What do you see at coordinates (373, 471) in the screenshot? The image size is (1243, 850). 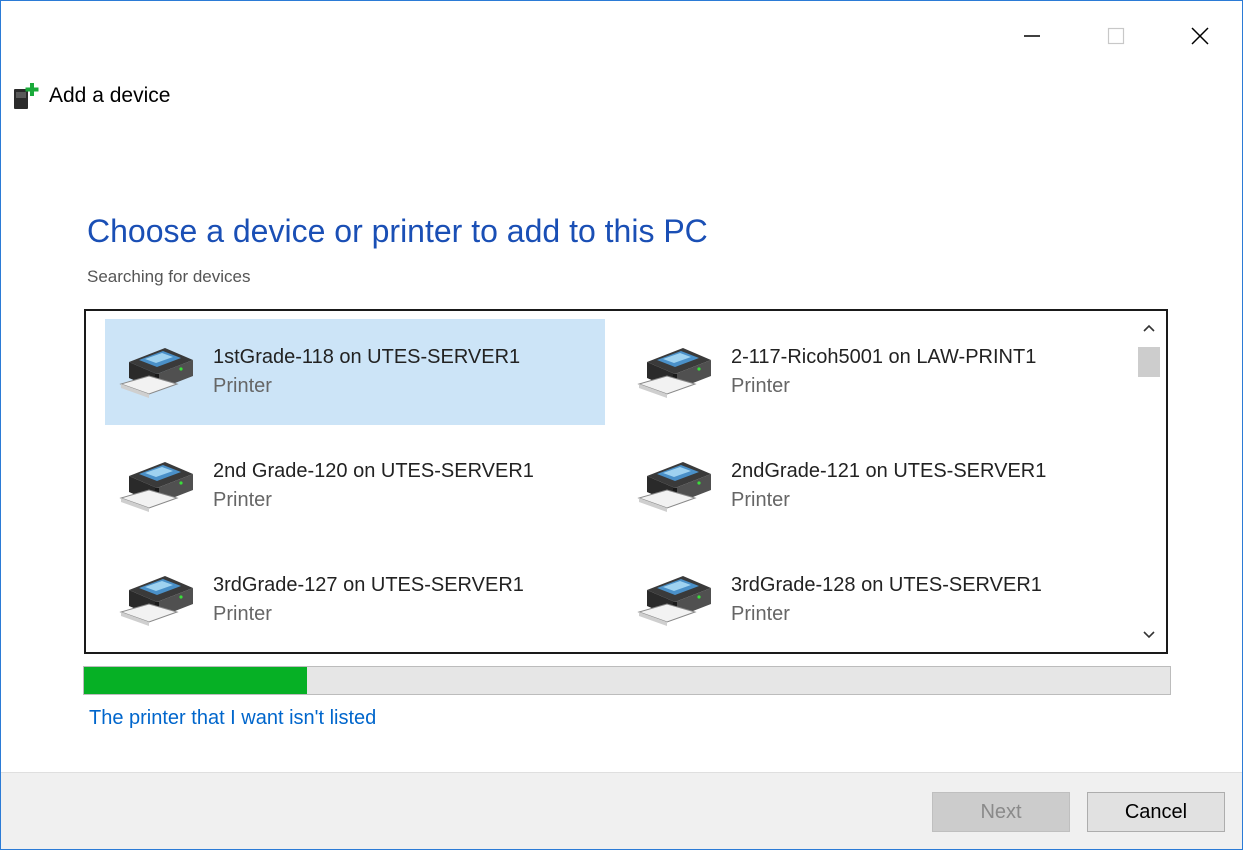 I see `device-name: 2nd Grade-120 on UTES-SERVER1` at bounding box center [373, 471].